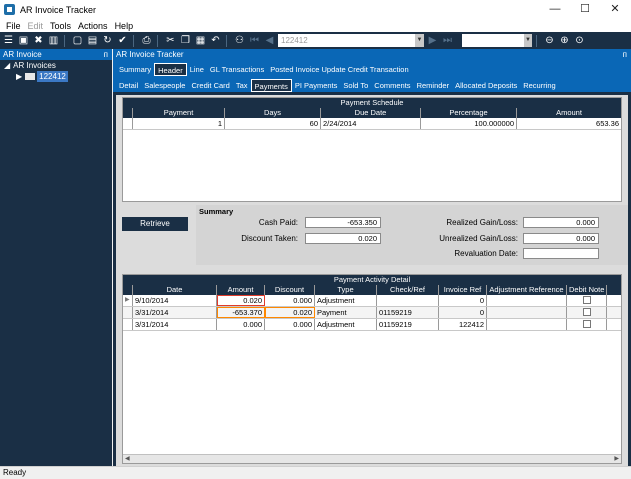  I want to click on menu-help: Help, so click(124, 26).